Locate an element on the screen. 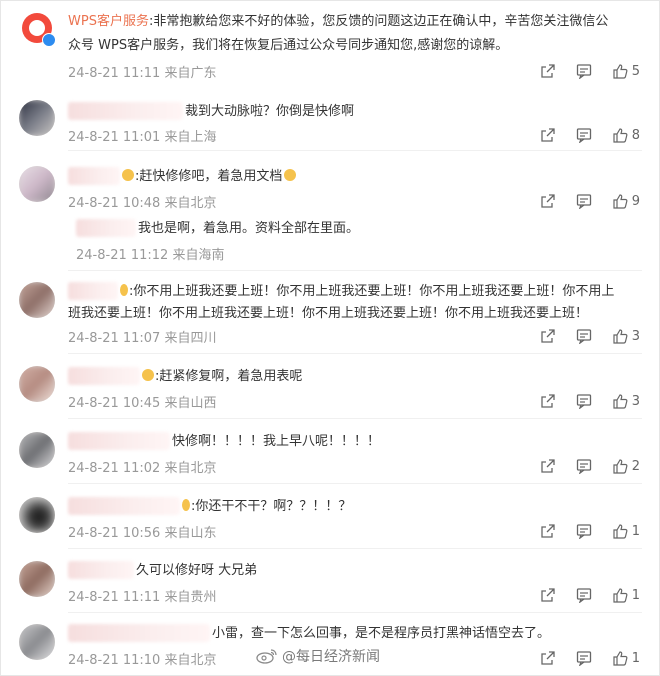 The width and height of the screenshot is (660, 676). weibo-logo-icon is located at coordinates (267, 656).